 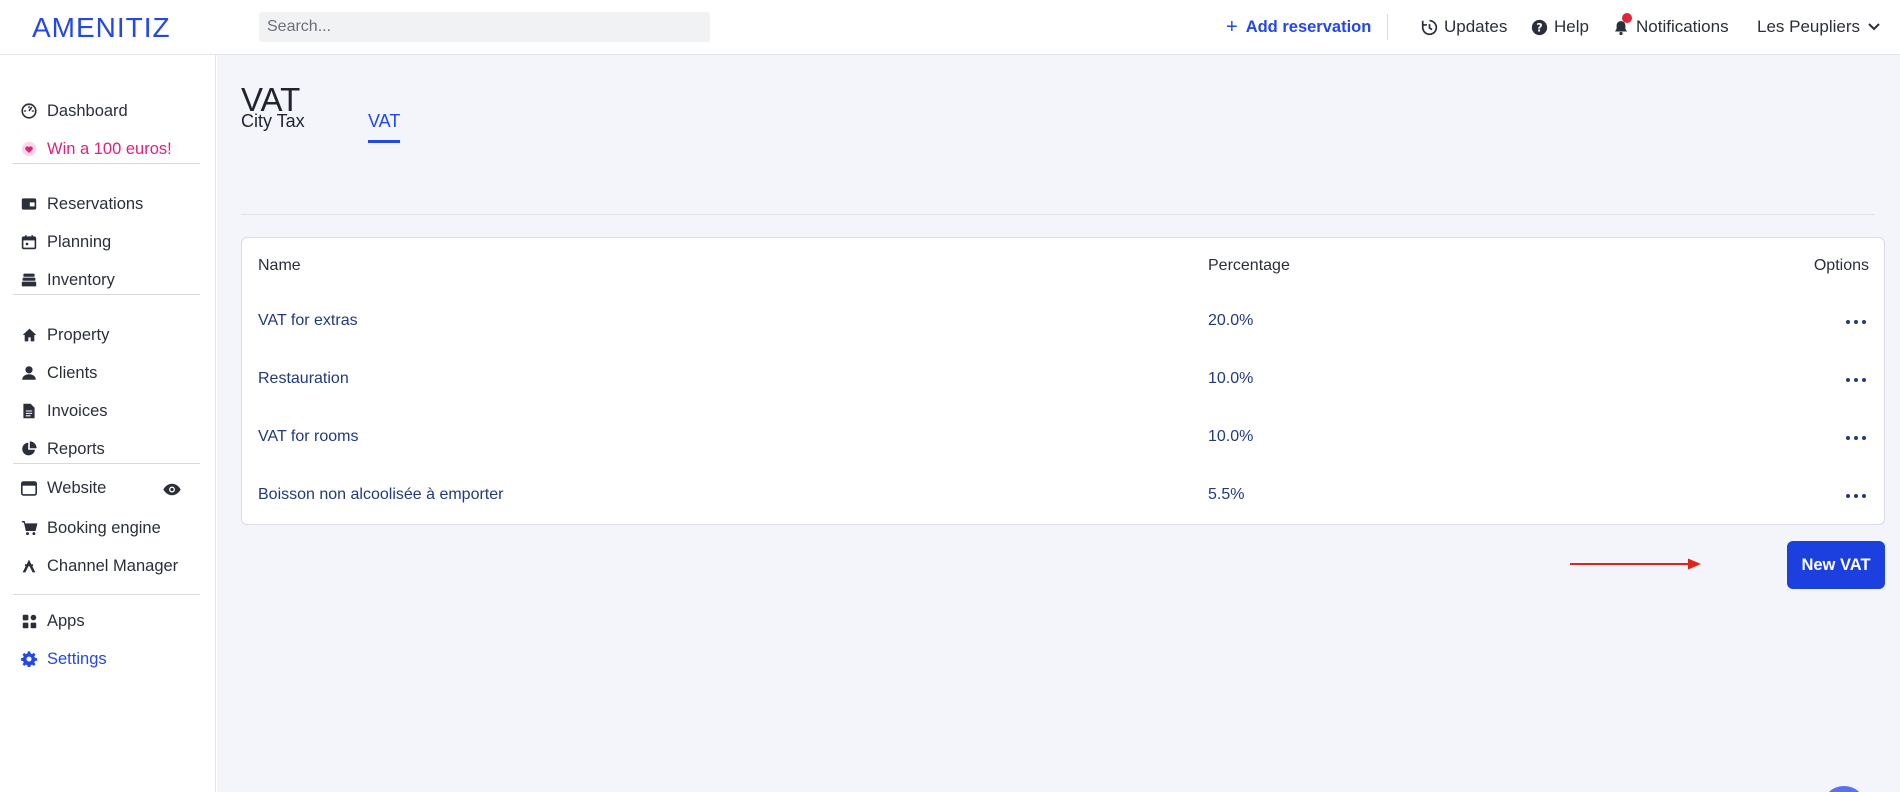 What do you see at coordinates (29, 242) in the screenshot?
I see `calendar-icon` at bounding box center [29, 242].